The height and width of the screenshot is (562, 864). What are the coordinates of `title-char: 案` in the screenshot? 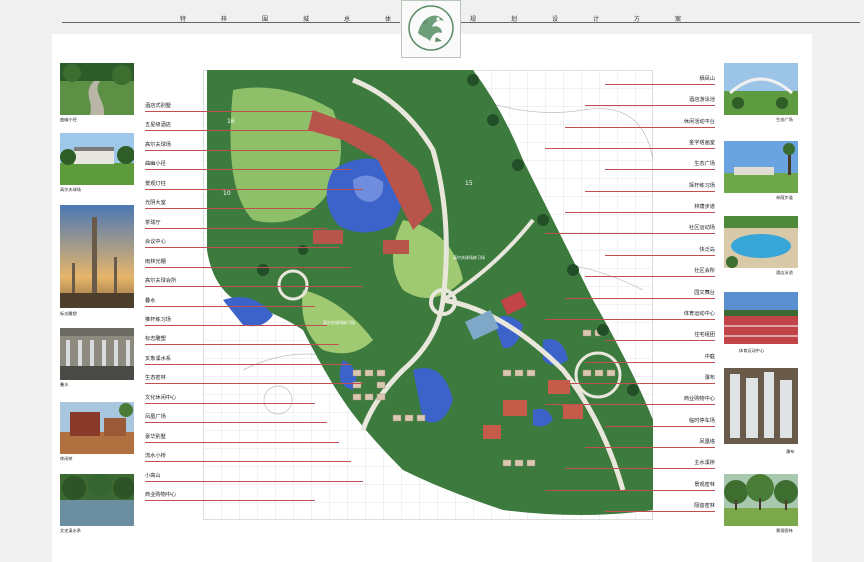 It's located at (678, 19).